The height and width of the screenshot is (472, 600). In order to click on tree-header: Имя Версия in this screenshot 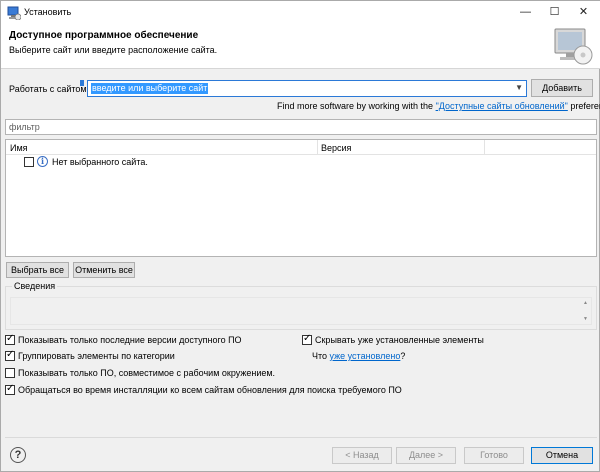, I will do `click(301, 147)`.